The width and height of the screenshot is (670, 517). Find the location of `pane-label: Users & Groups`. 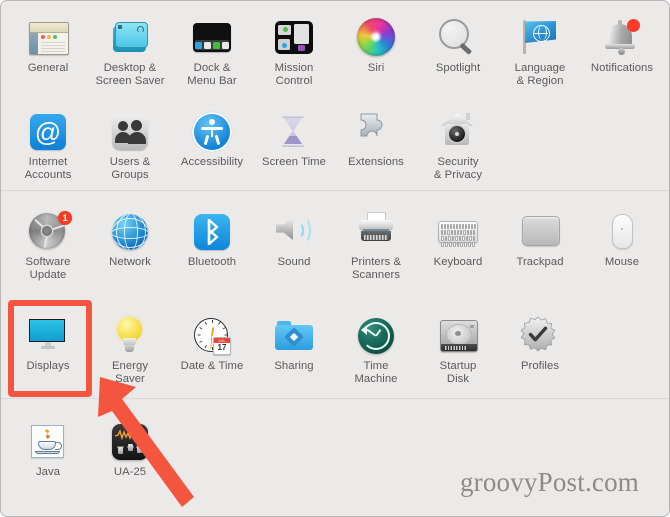

pane-label: Users & Groups is located at coordinates (130, 168).